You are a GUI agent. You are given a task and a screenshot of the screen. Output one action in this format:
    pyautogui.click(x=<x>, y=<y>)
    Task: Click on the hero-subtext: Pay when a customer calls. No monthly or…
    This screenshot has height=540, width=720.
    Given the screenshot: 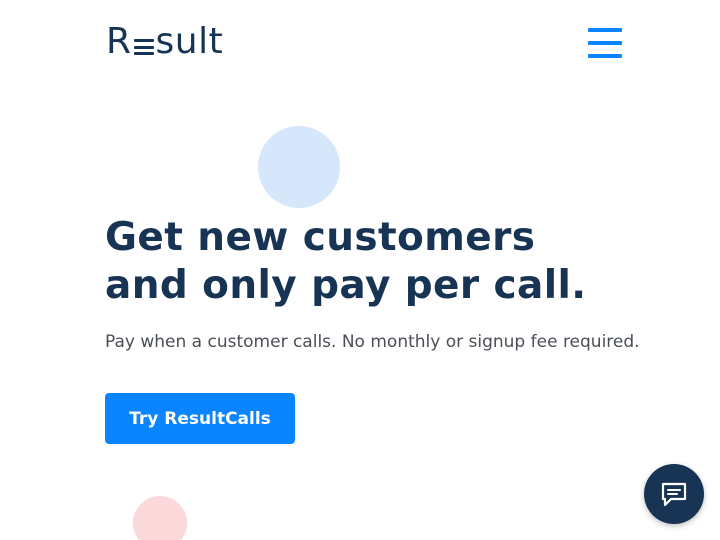 What is the action you would take?
    pyautogui.click(x=372, y=342)
    